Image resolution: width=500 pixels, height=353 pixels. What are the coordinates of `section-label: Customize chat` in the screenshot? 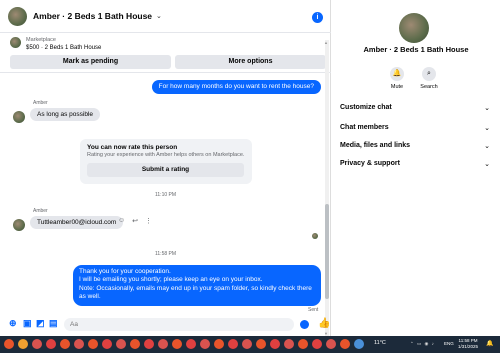 It's located at (366, 107).